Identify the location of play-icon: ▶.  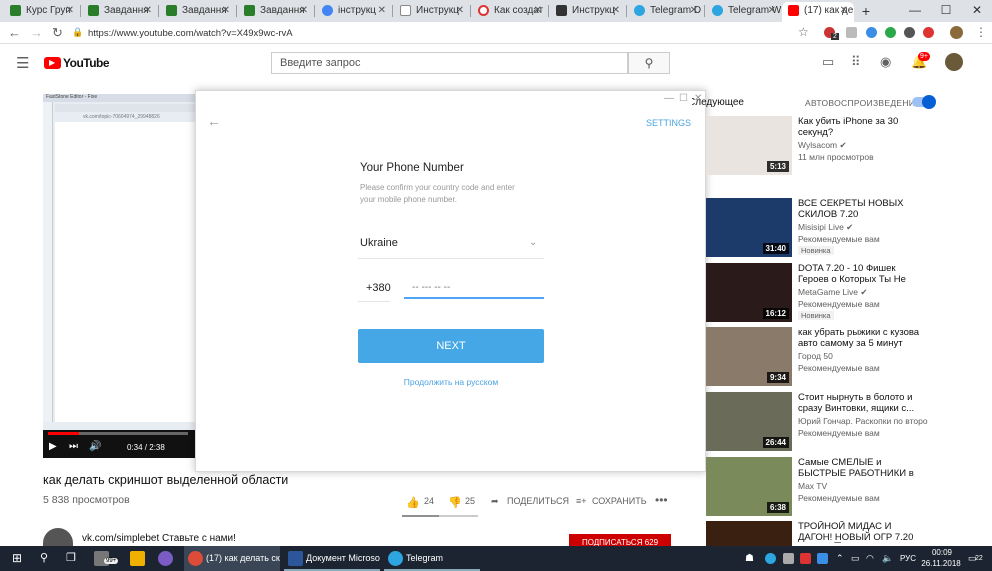
(53, 446).